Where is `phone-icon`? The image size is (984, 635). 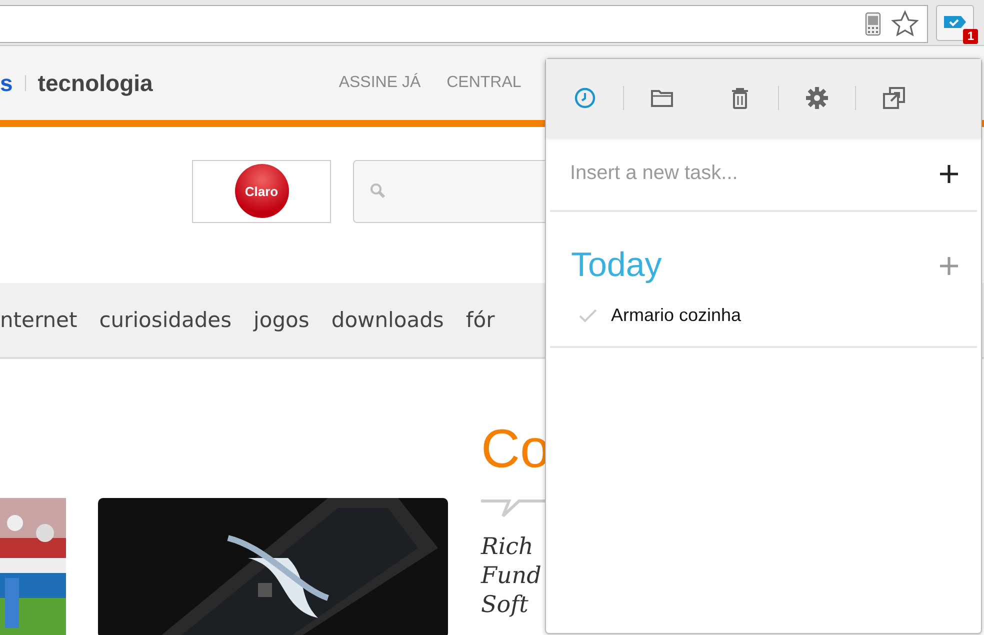
phone-icon is located at coordinates (873, 24).